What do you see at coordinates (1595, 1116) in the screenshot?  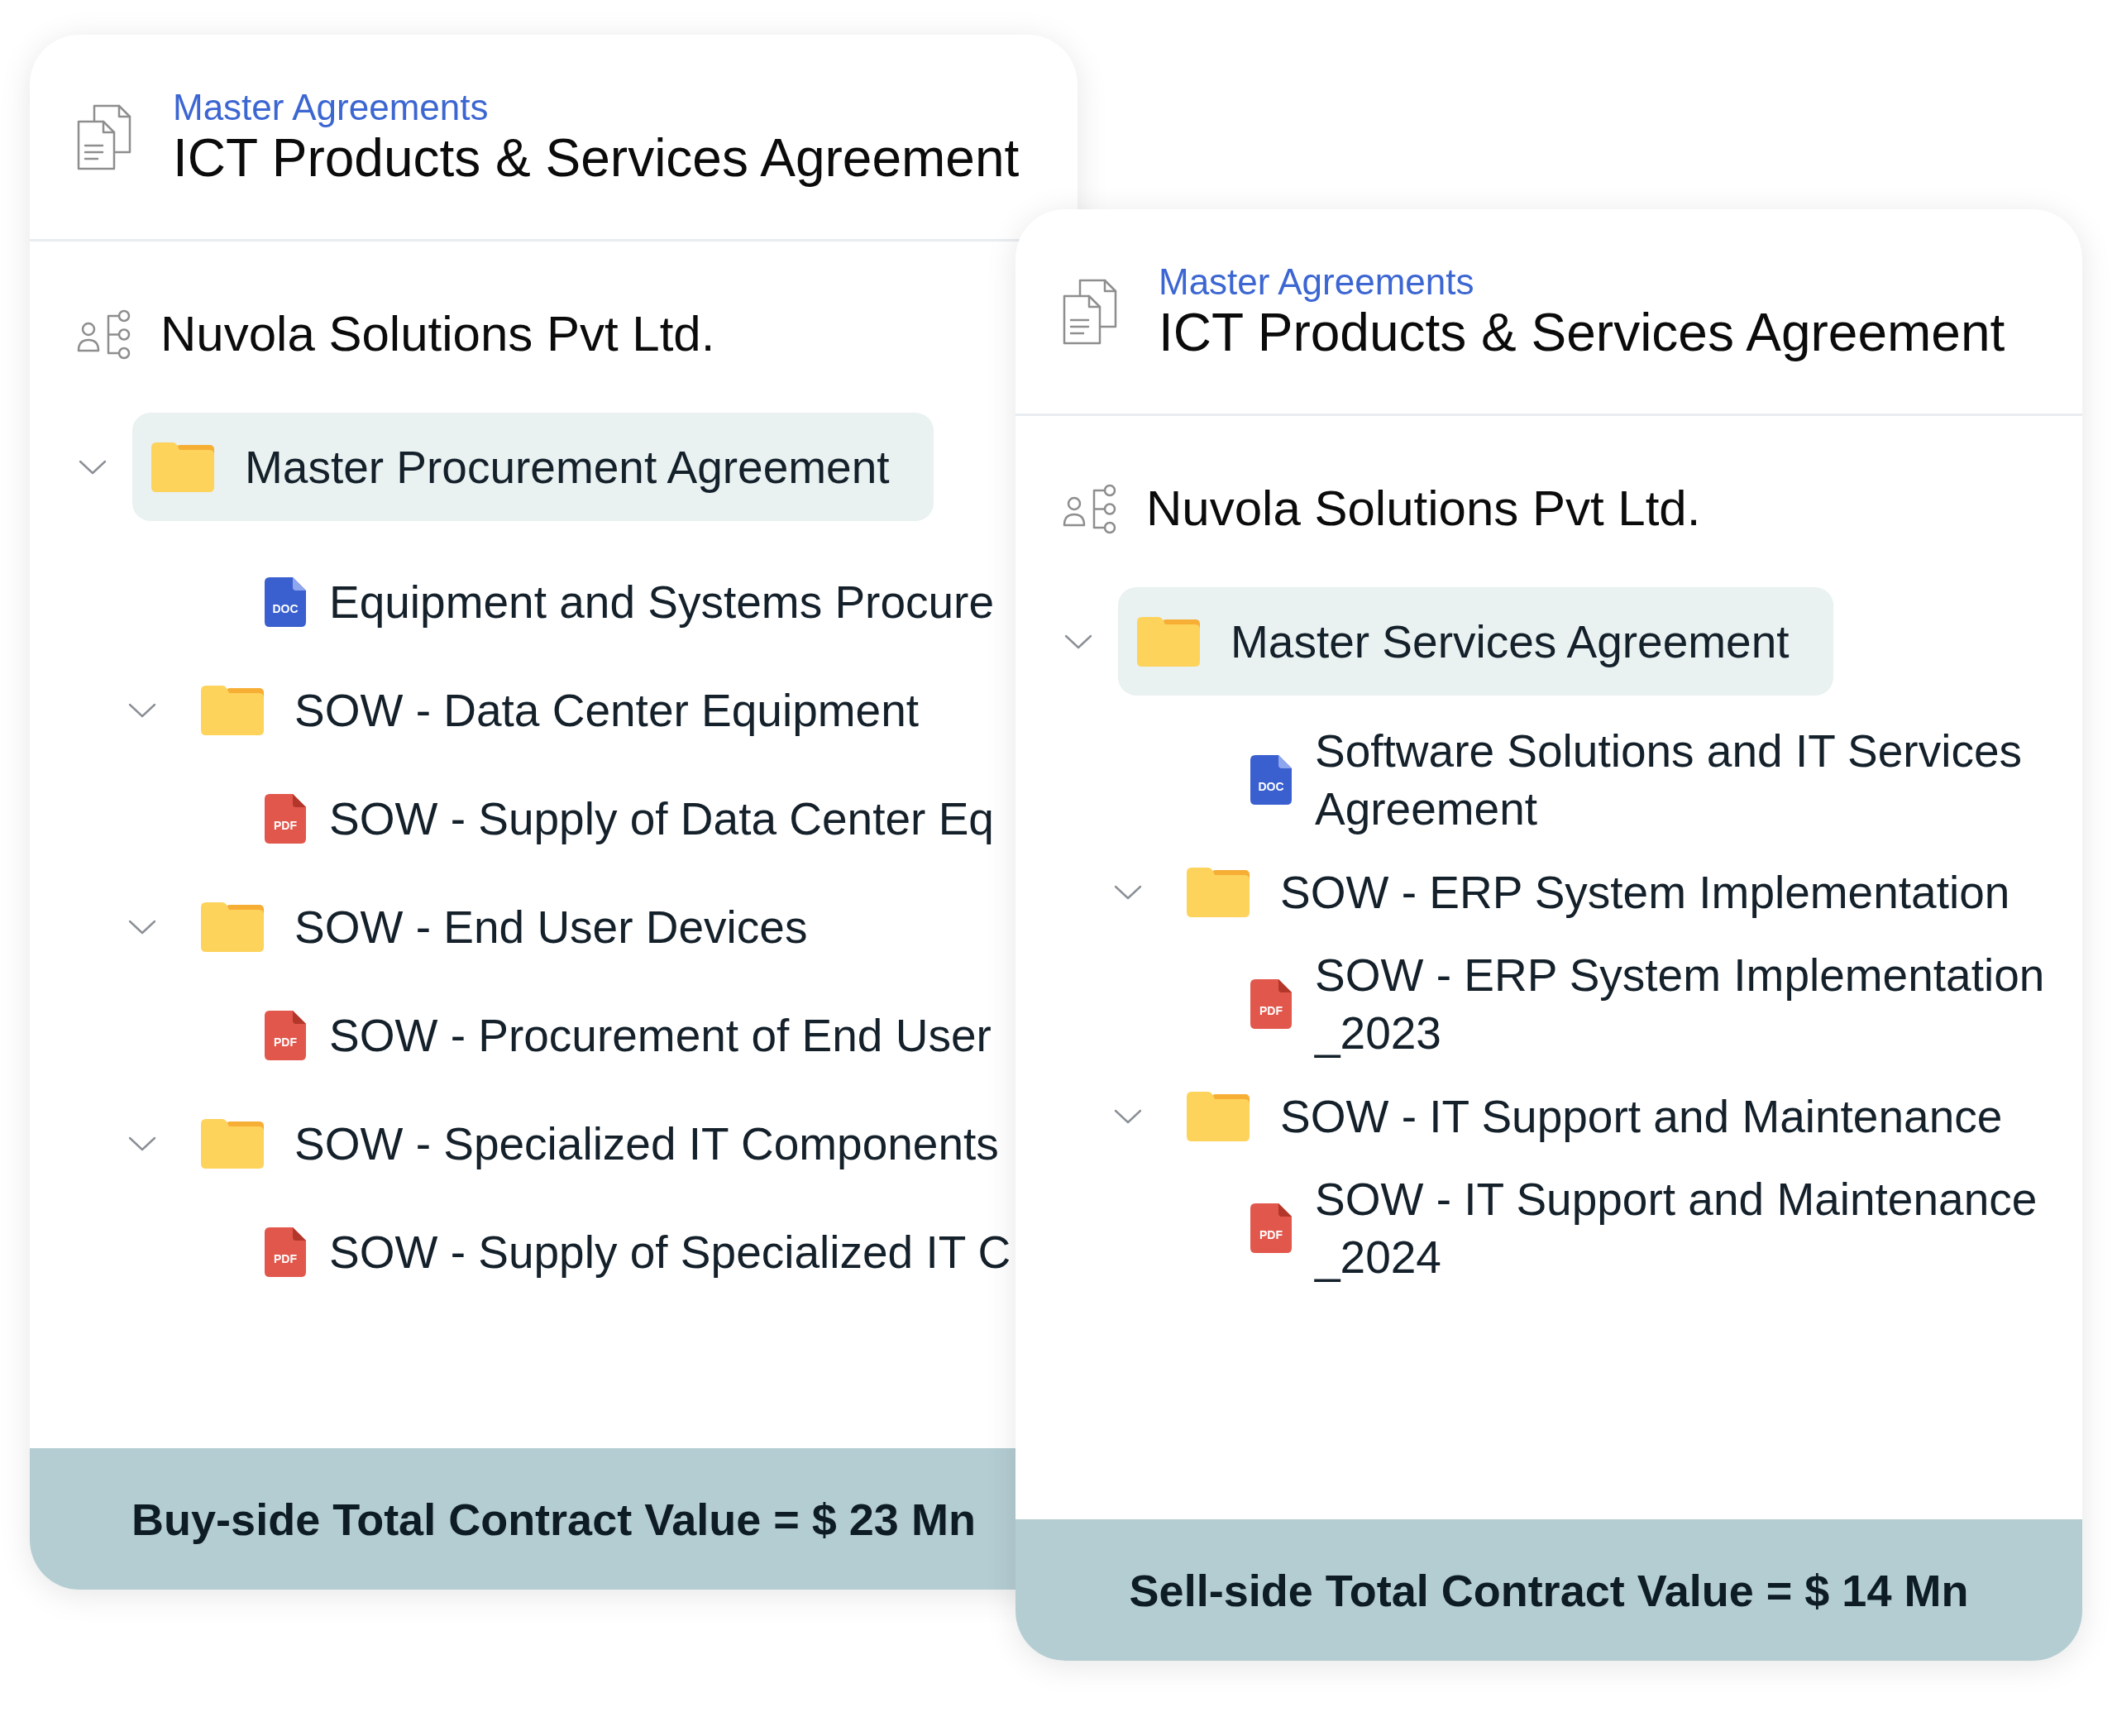 I see `tree-item: SOW - IT Support and Maintenance` at bounding box center [1595, 1116].